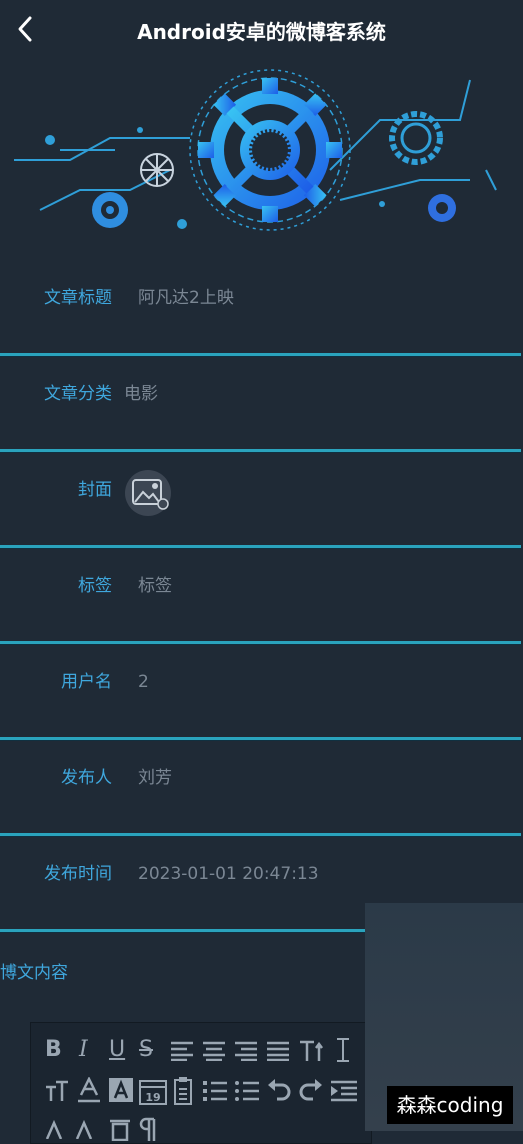  What do you see at coordinates (312, 1051) in the screenshot?
I see `text-size-icon` at bounding box center [312, 1051].